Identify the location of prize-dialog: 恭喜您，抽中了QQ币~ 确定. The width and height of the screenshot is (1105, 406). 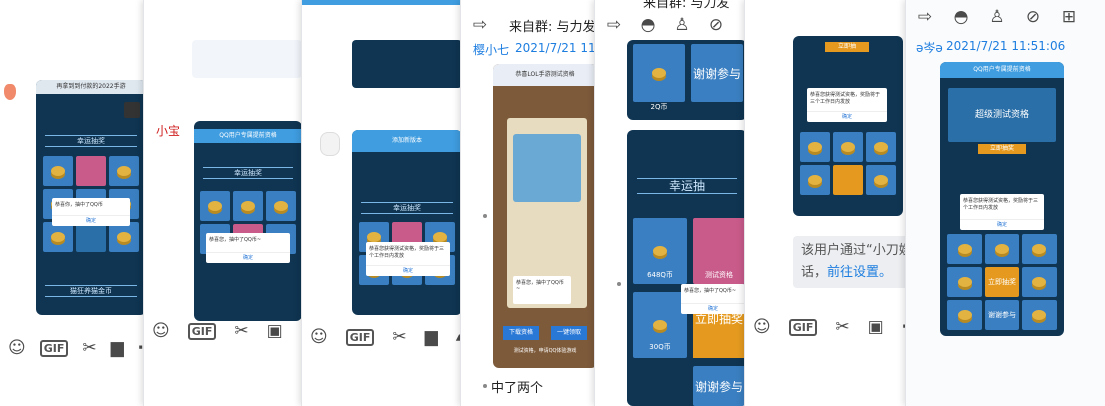
(713, 299).